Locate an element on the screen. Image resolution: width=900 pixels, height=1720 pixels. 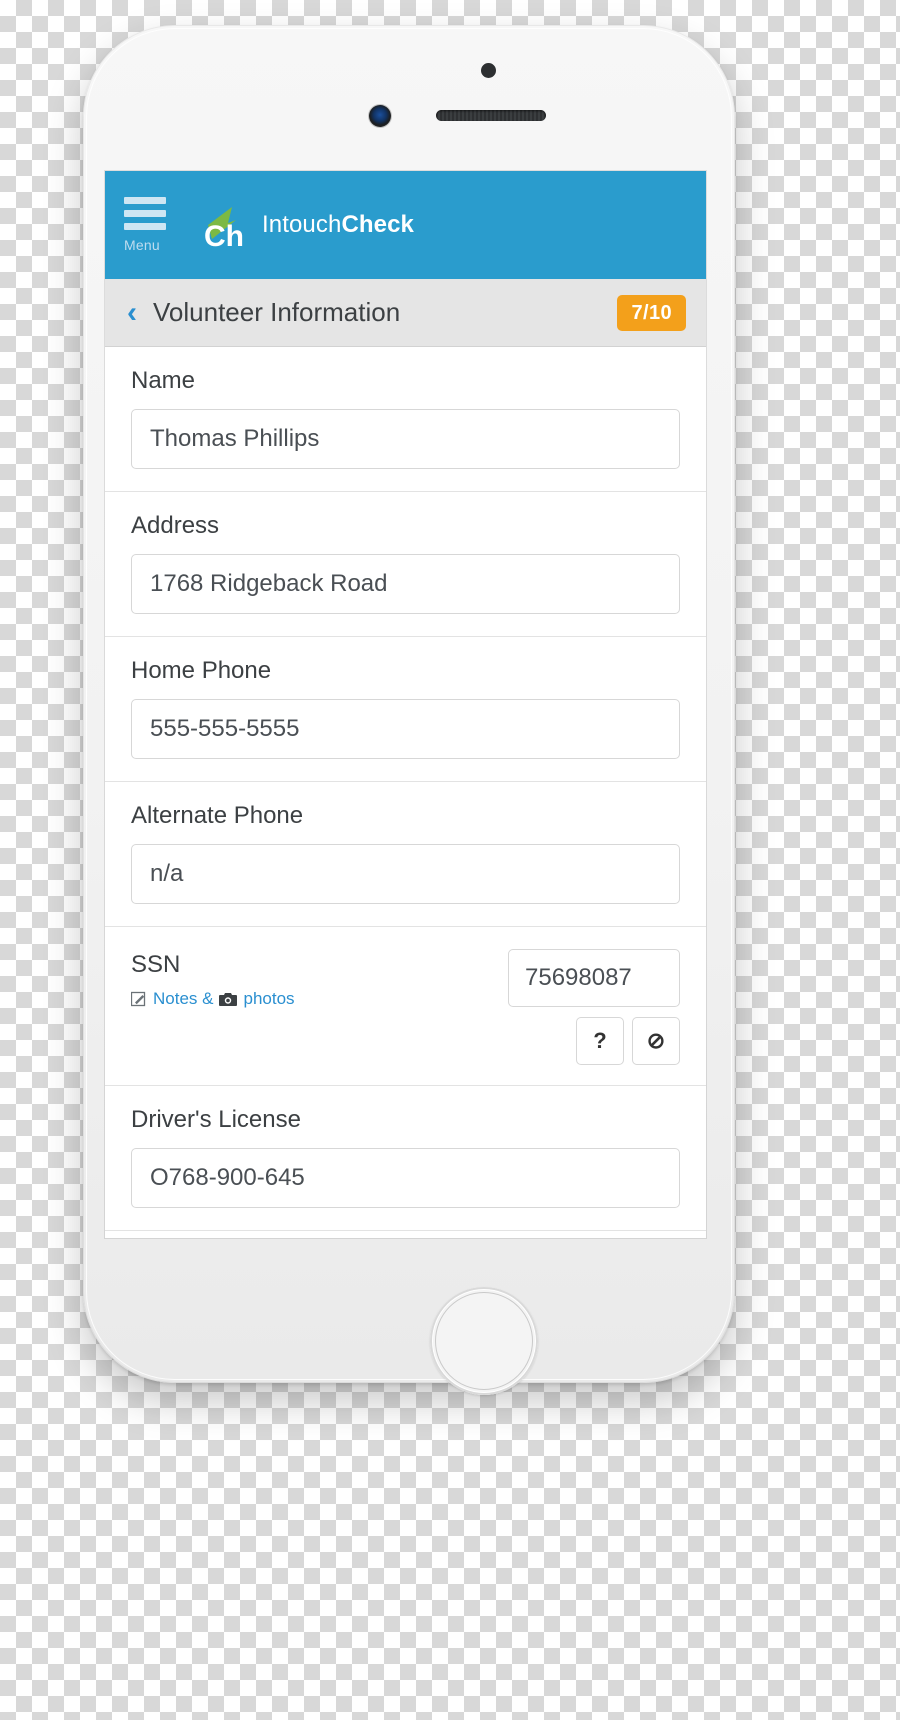
page-title: Volunteer Information is located at coordinates (277, 312).